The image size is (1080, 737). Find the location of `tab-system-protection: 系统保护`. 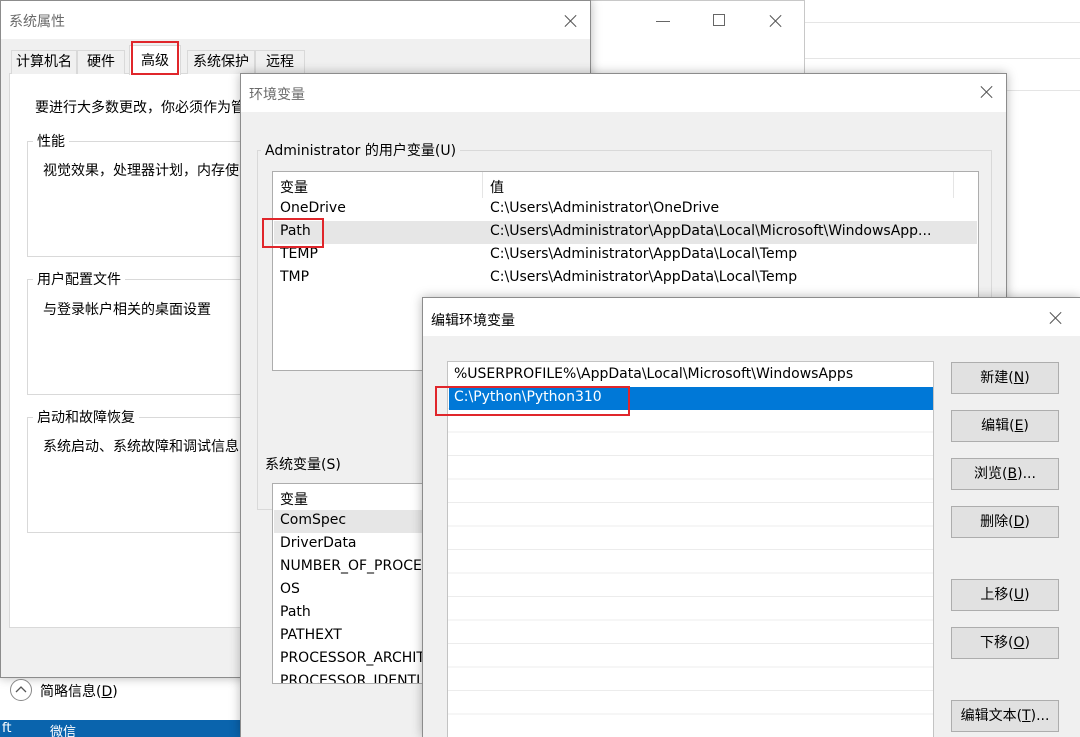

tab-system-protection: 系统保护 is located at coordinates (221, 62).